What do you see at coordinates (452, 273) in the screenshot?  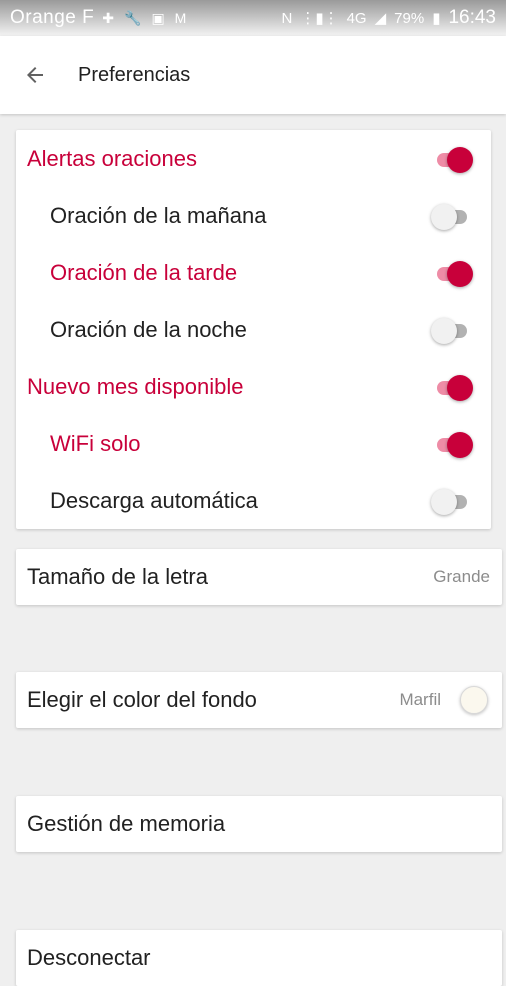 I see `afternoon-prayer-switch` at bounding box center [452, 273].